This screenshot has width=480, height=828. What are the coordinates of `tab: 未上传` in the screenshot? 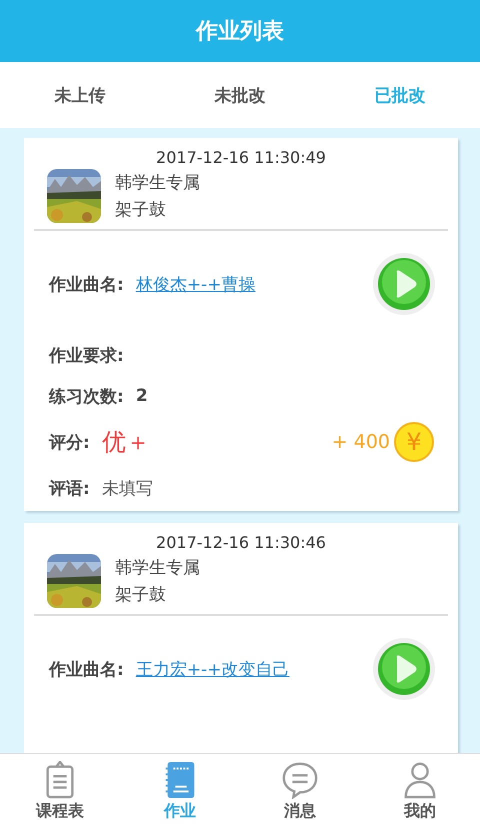 It's located at (80, 95).